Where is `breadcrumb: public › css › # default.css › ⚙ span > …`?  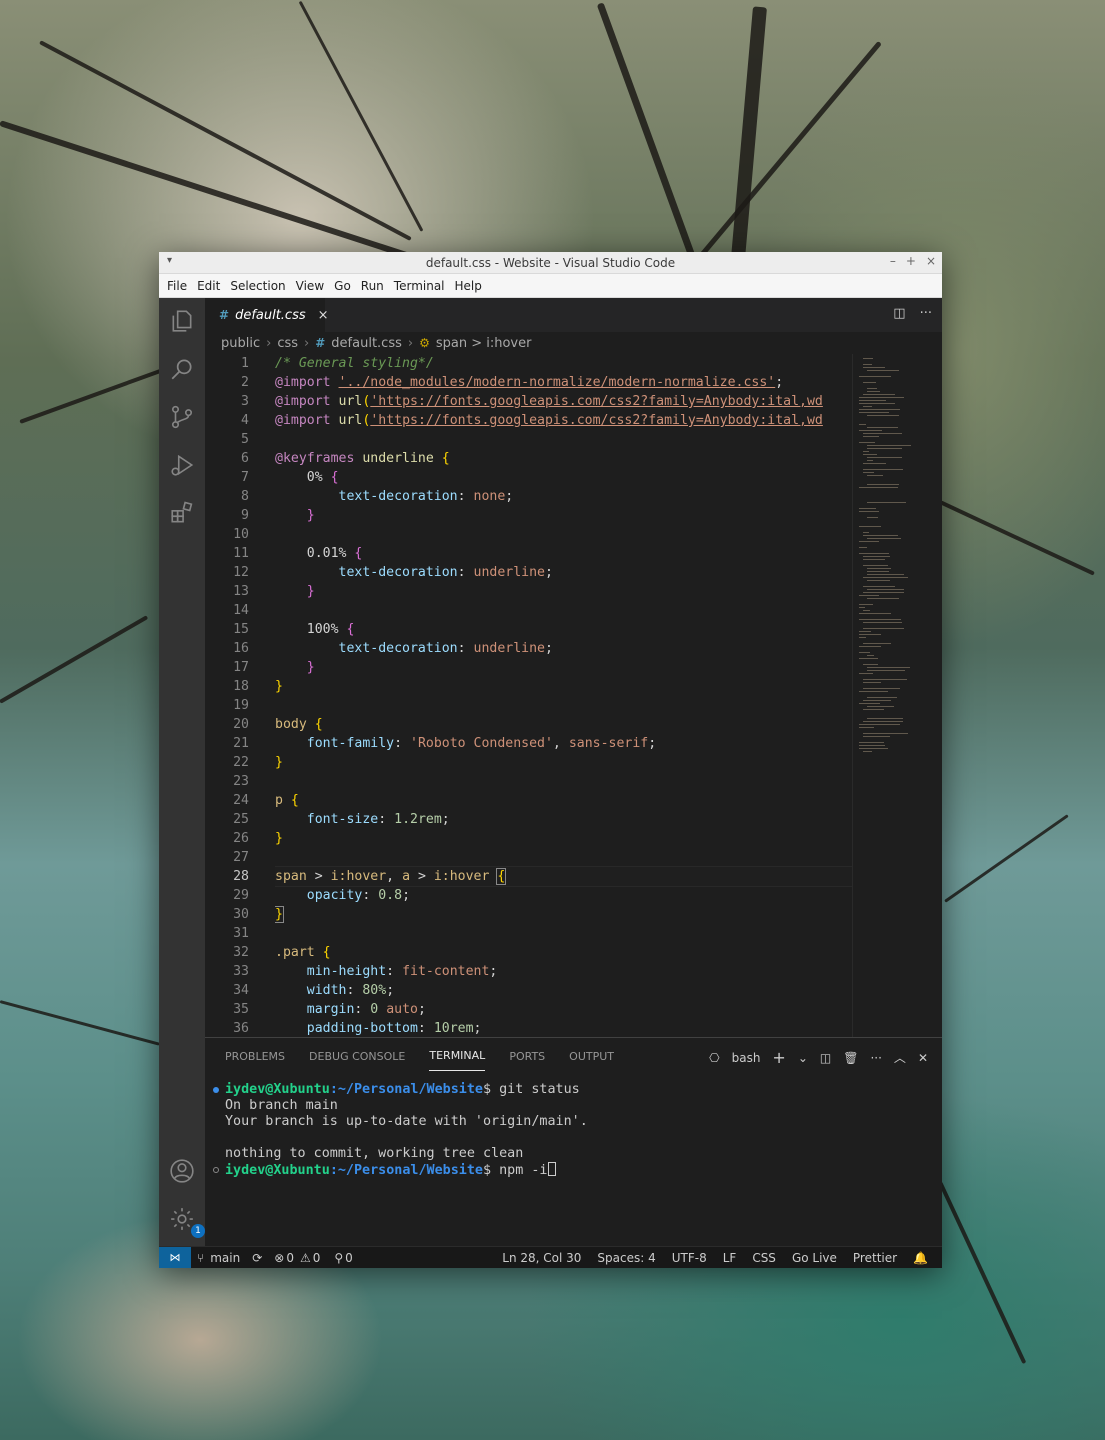 breadcrumb: public › css › # default.css › ⚙ span > … is located at coordinates (573, 343).